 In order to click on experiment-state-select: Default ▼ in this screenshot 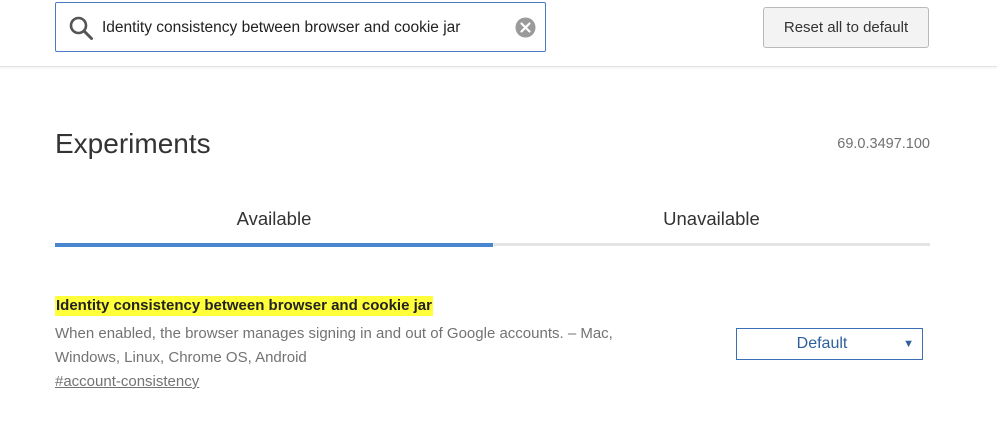, I will do `click(829, 344)`.